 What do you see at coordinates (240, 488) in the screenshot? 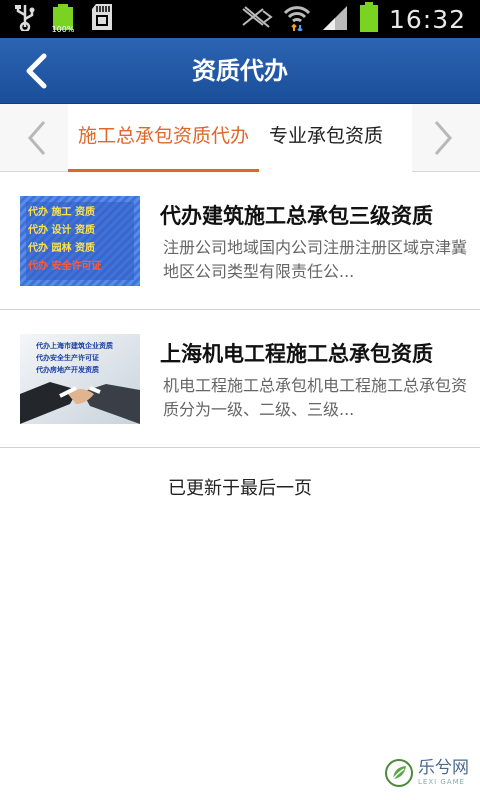
I see `end-of-list-label: 已更新于最后一页` at bounding box center [240, 488].